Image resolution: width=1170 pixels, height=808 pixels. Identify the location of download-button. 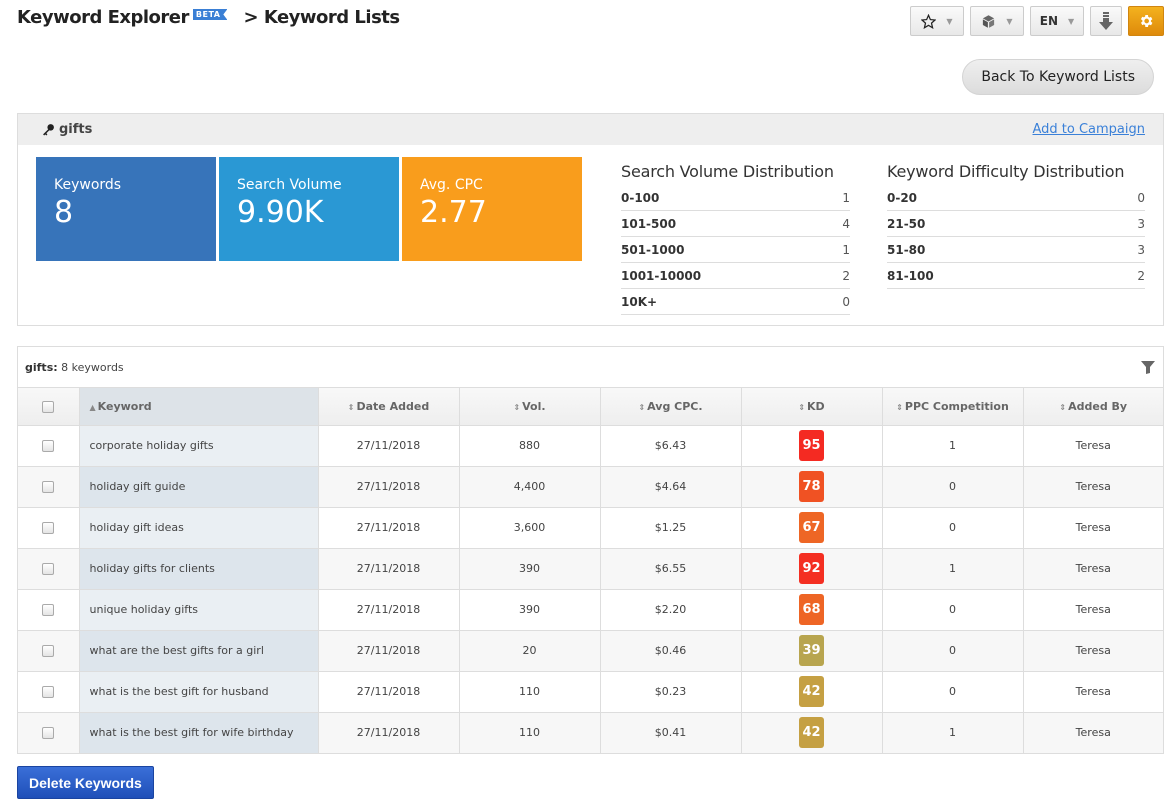
(1106, 21).